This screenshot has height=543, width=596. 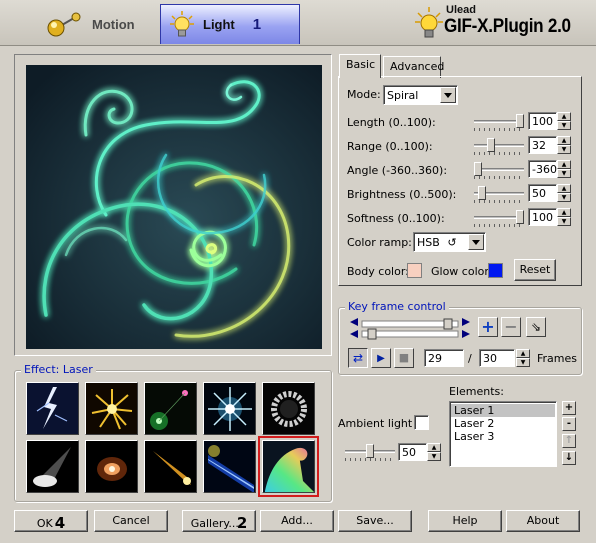 What do you see at coordinates (288, 408) in the screenshot?
I see `effect-thumb-ring-glow` at bounding box center [288, 408].